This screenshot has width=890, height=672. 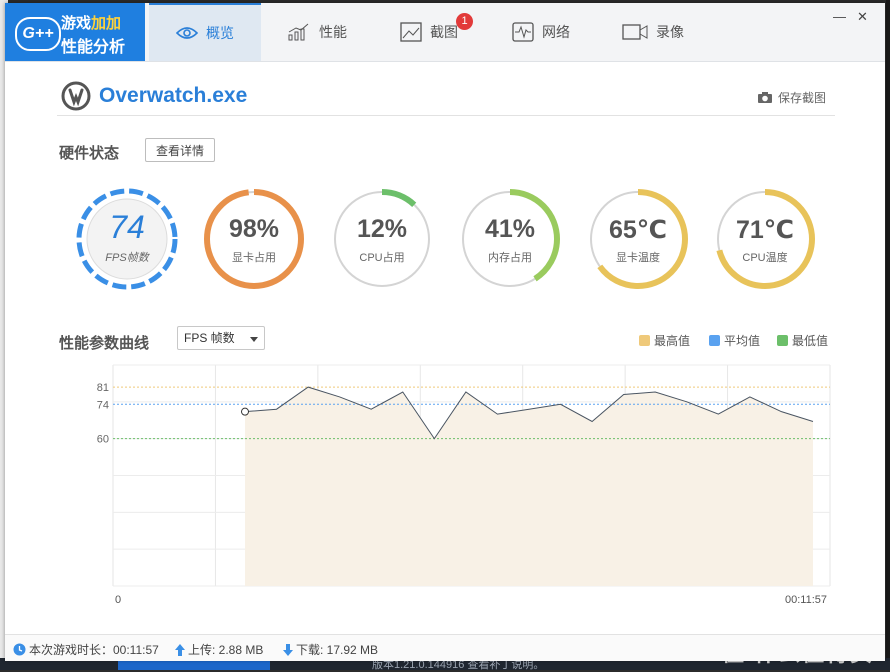 What do you see at coordinates (103, 388) in the screenshot?
I see `y-tick-label: 81` at bounding box center [103, 388].